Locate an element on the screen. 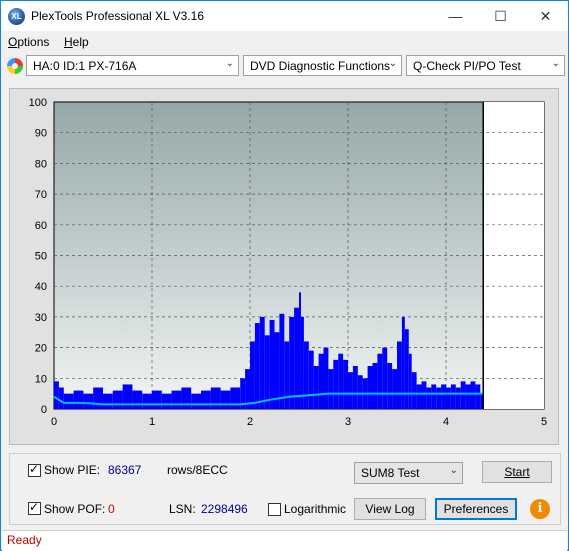 The width and height of the screenshot is (569, 551). status-text: Ready is located at coordinates (24, 540).